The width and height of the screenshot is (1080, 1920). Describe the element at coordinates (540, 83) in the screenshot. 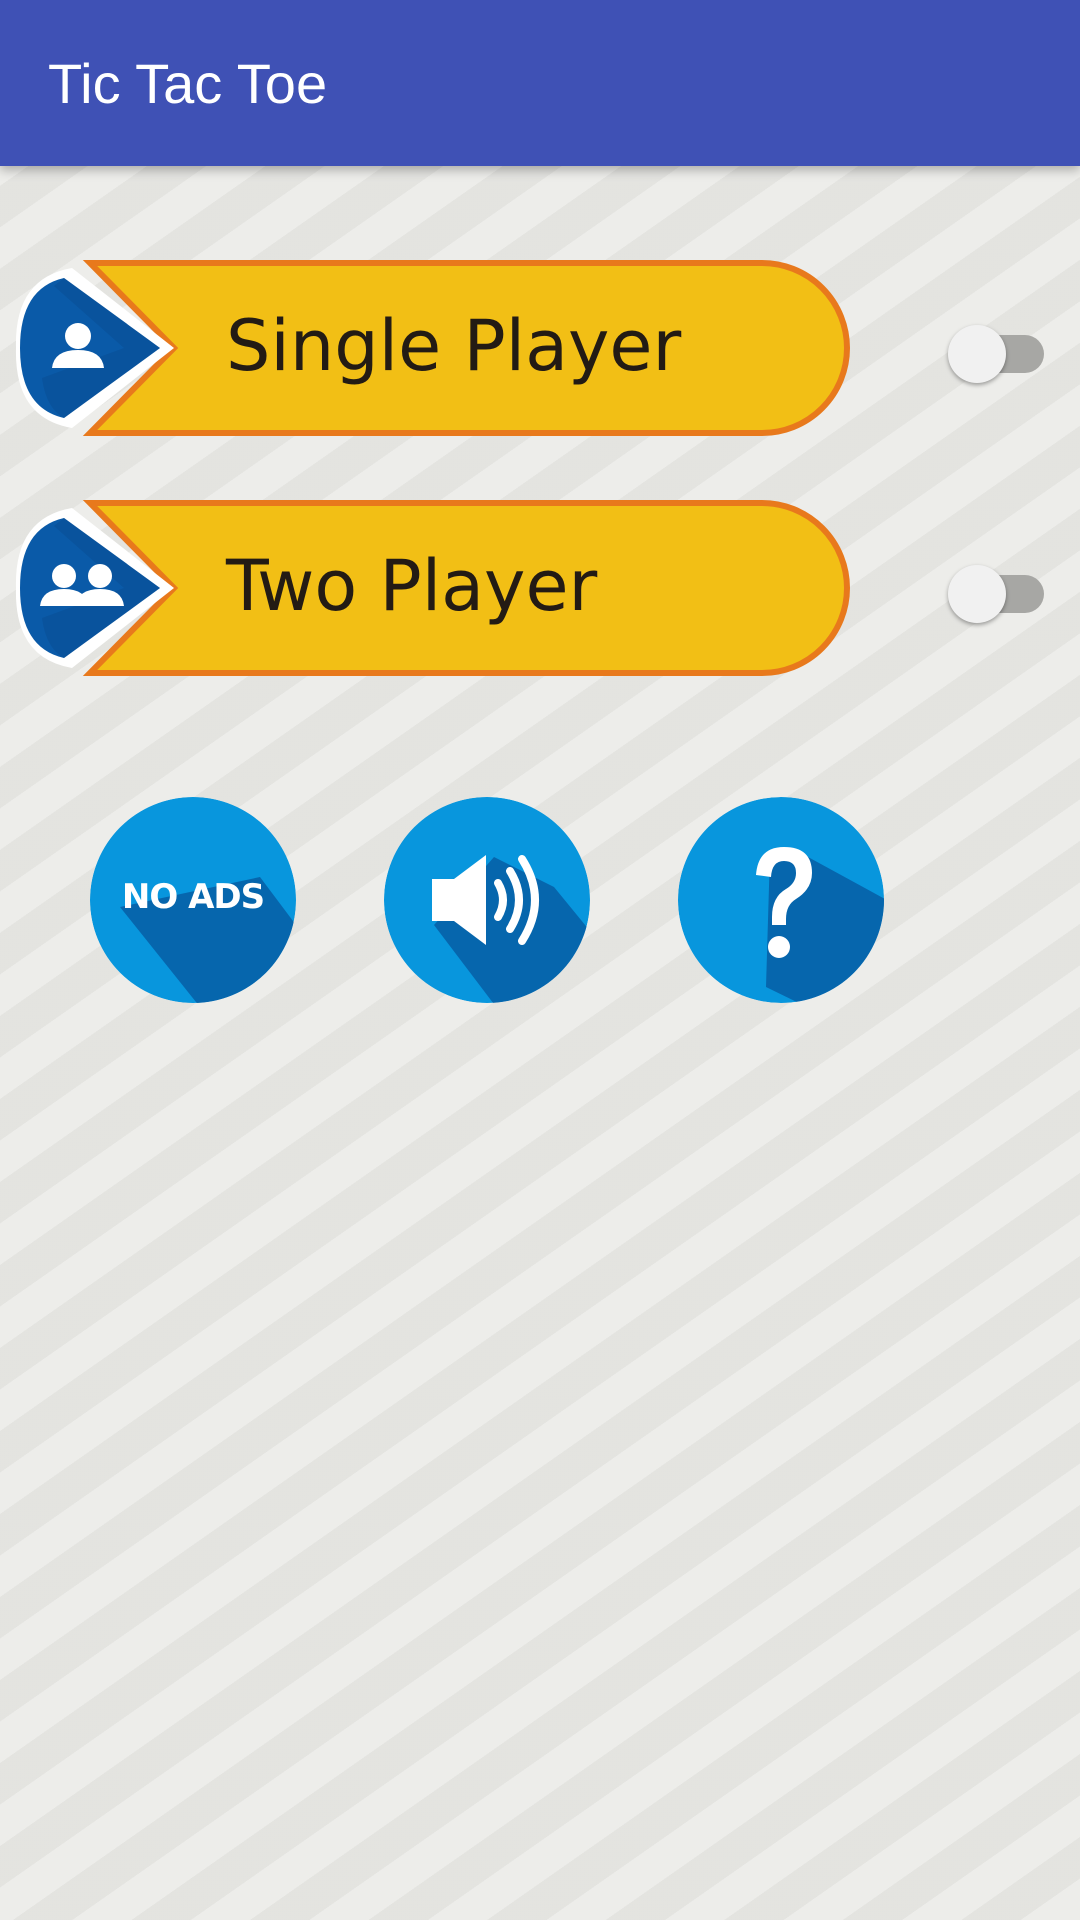

I see `app-bar: Tic Tac Toe` at that location.